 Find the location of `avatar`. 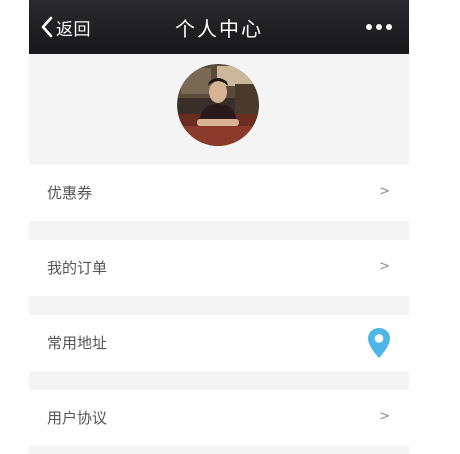

avatar is located at coordinates (218, 105).